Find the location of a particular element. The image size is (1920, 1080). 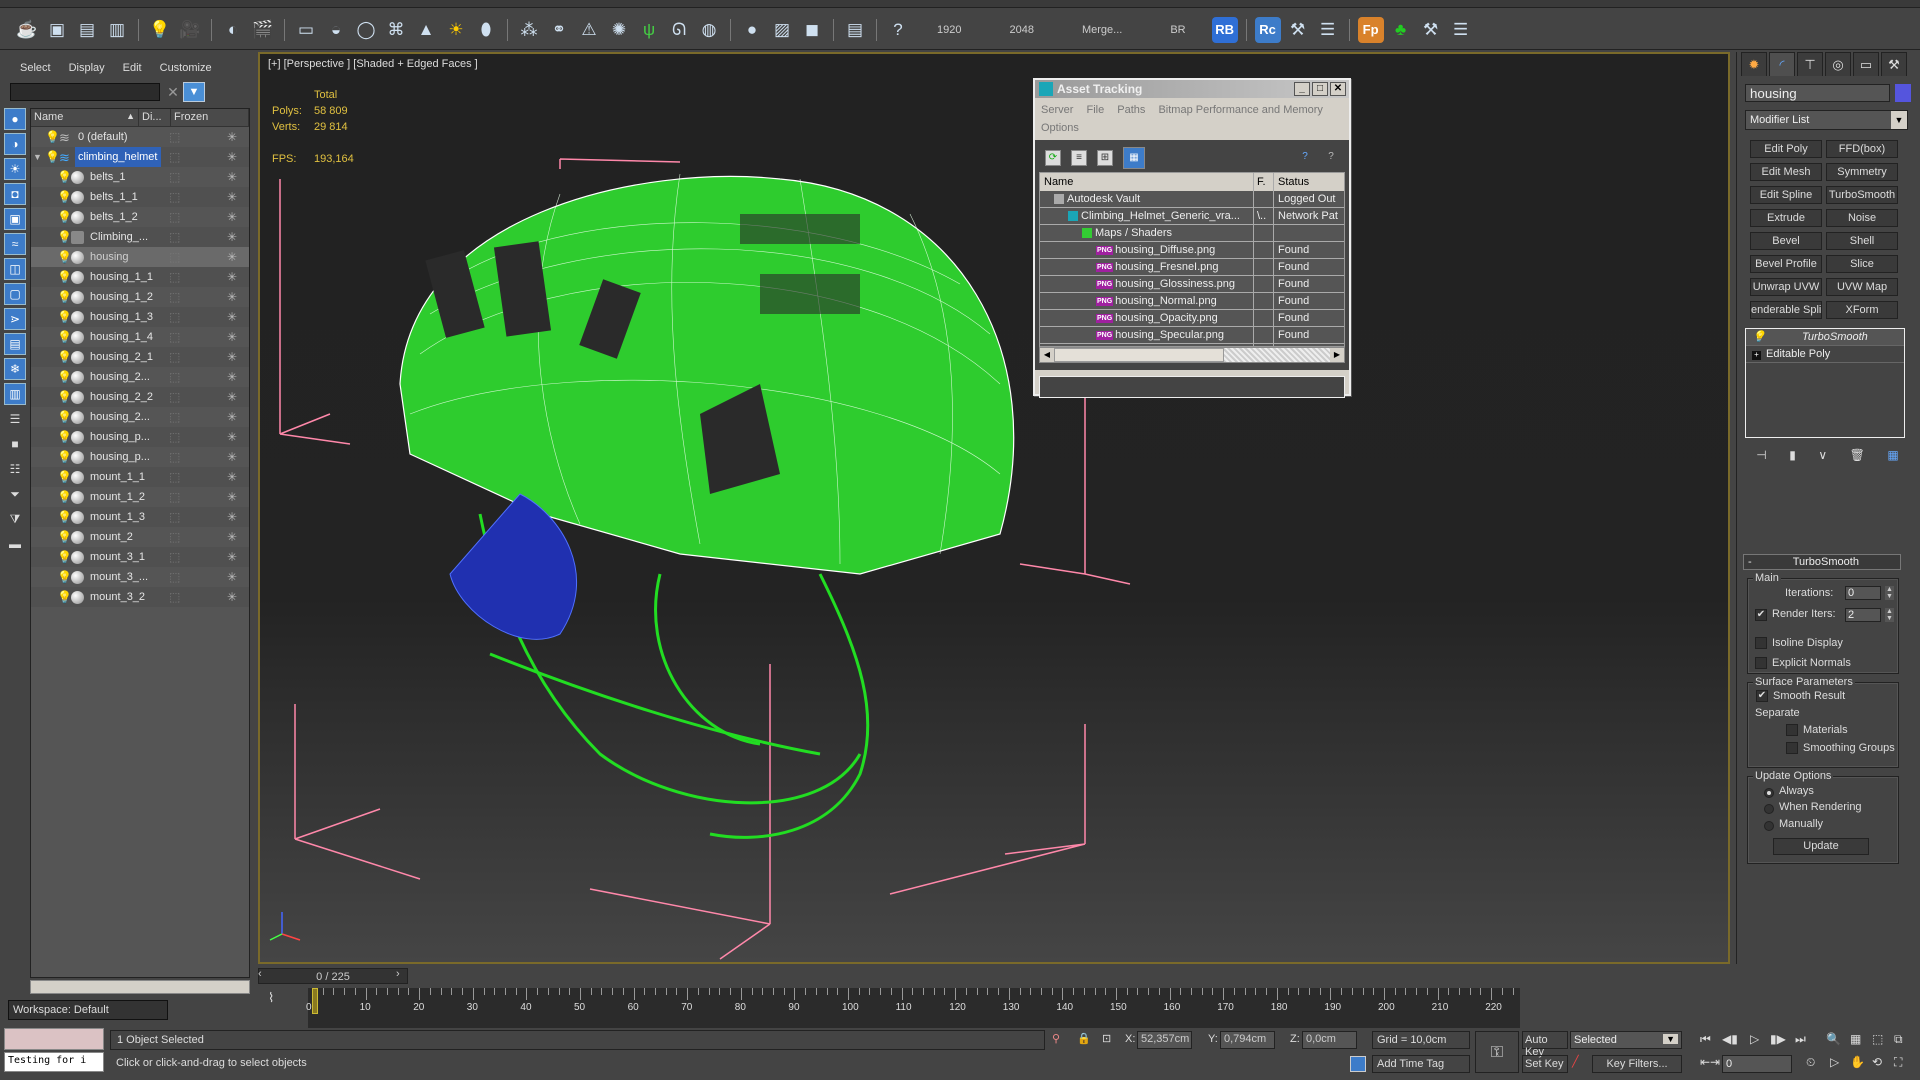

go-to-start-icon: ⏮ is located at coordinates (1705, 1039).